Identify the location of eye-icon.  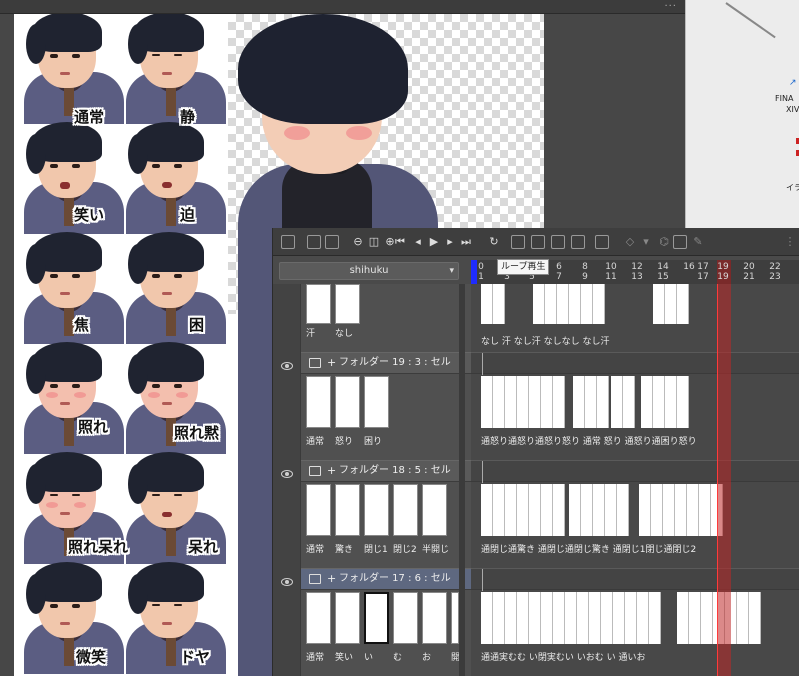
(287, 366).